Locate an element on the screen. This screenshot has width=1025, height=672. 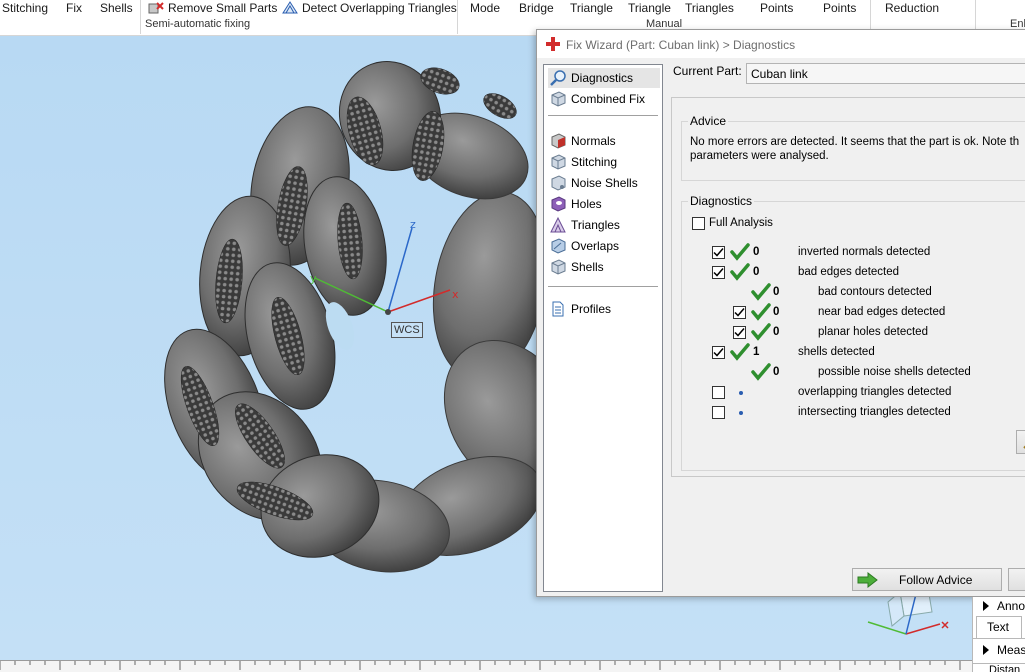
ribbon-fix-button: Fix is located at coordinates (74, 8).